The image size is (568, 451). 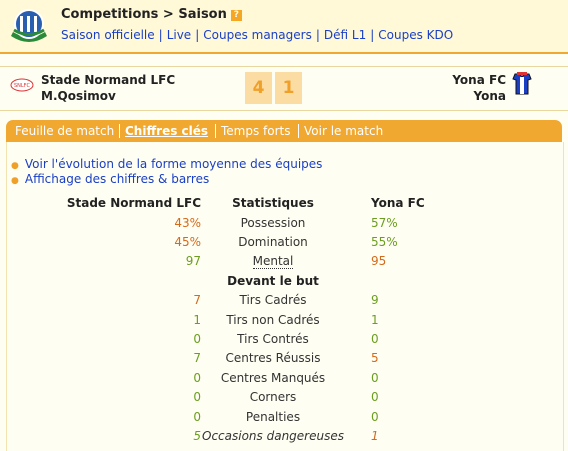 What do you see at coordinates (187, 223) in the screenshot?
I see `home-value: 43%` at bounding box center [187, 223].